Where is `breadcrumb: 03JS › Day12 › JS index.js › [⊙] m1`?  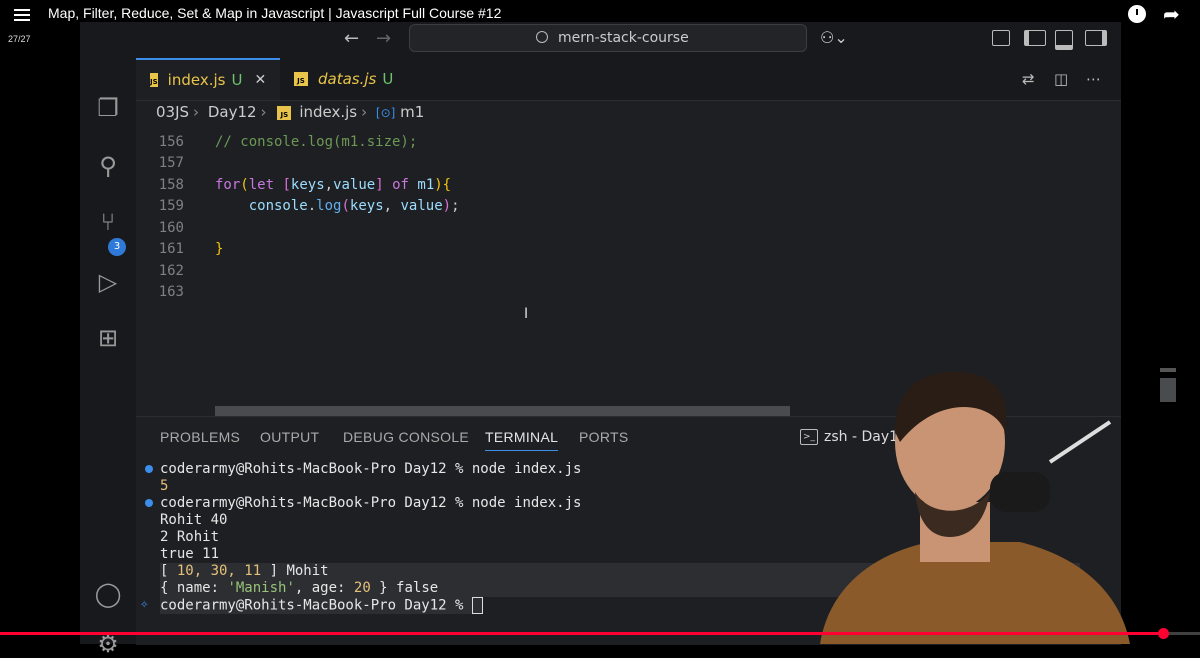
breadcrumb: 03JS › Day12 › JS index.js › [⊙] m1 is located at coordinates (290, 112).